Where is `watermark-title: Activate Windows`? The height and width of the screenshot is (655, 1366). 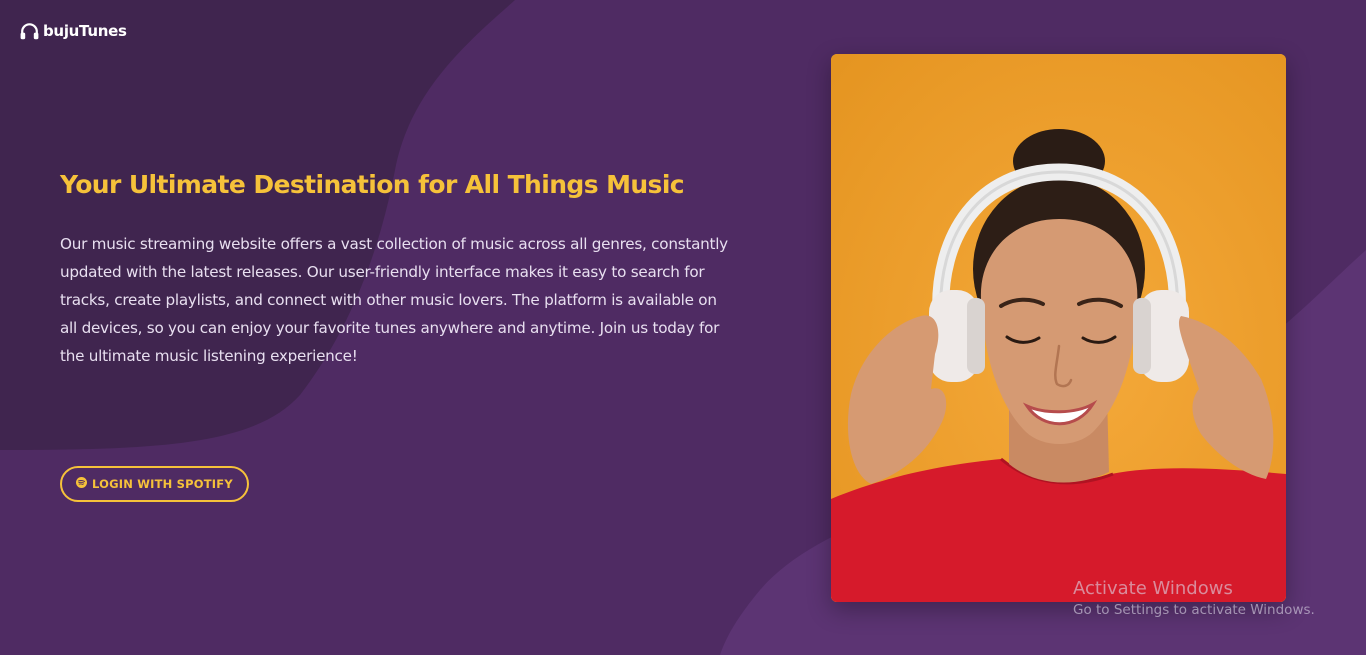
watermark-title: Activate Windows is located at coordinates (1153, 588).